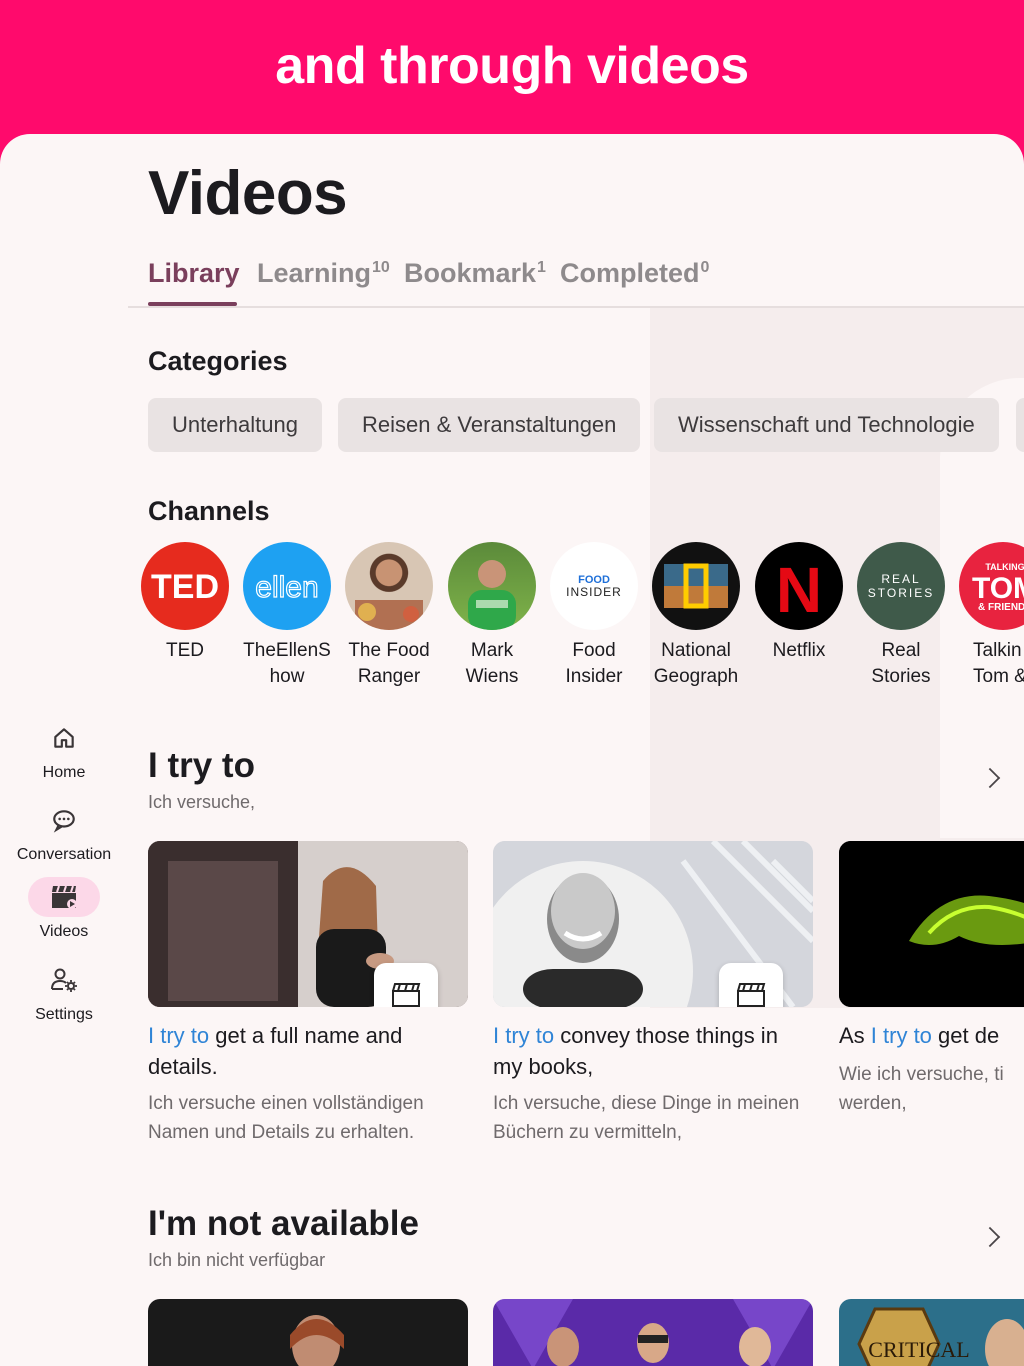  I want to click on channel-real-stories: REAL STORIES Real Stories, so click(901, 616).